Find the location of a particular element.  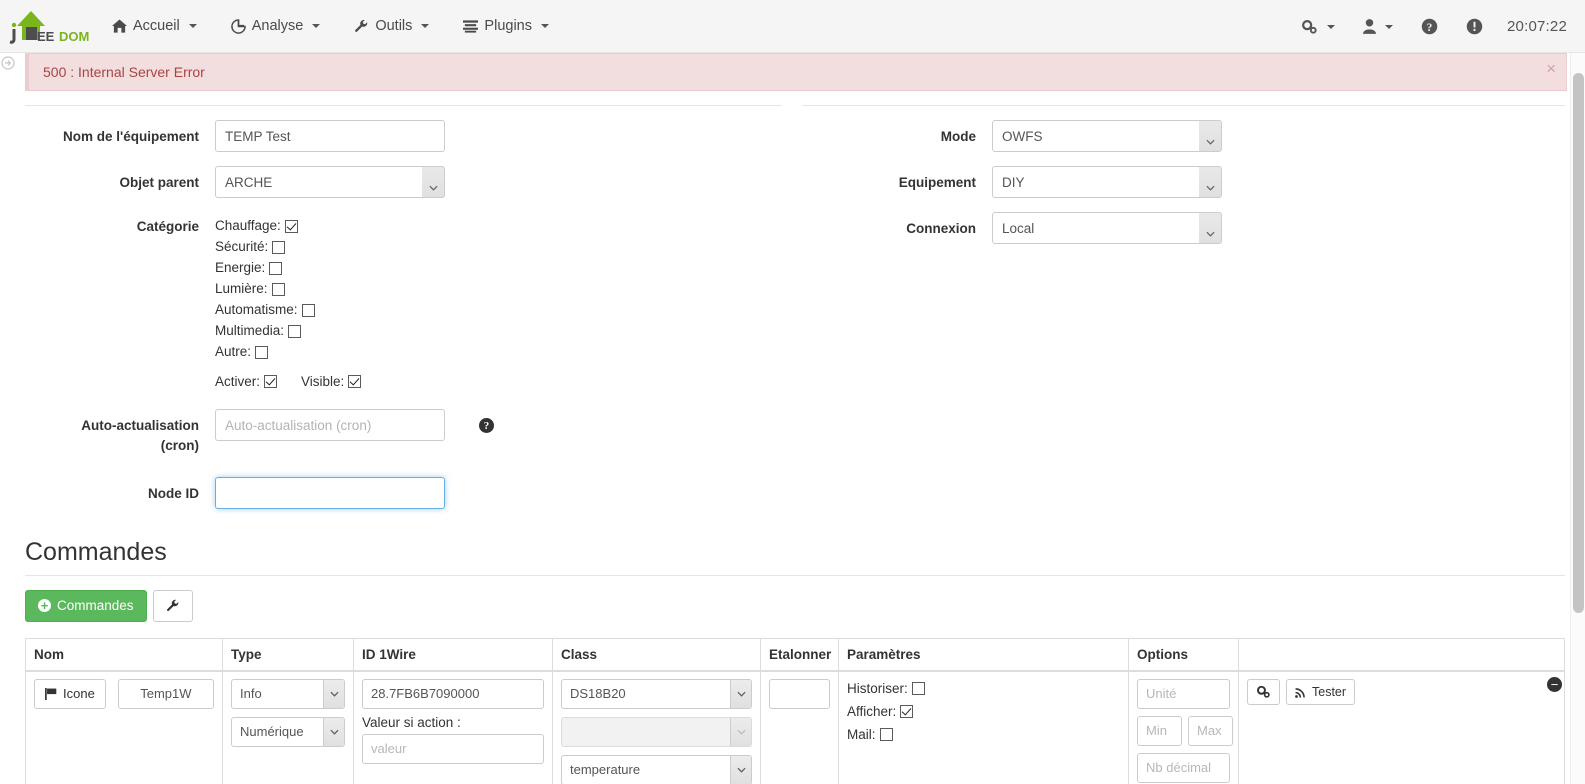

category-autre-checkbox is located at coordinates (262, 352).